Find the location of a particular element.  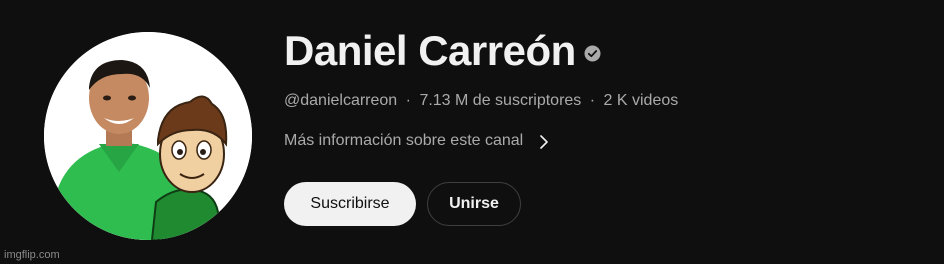

video-count: 2 K videos is located at coordinates (641, 100).